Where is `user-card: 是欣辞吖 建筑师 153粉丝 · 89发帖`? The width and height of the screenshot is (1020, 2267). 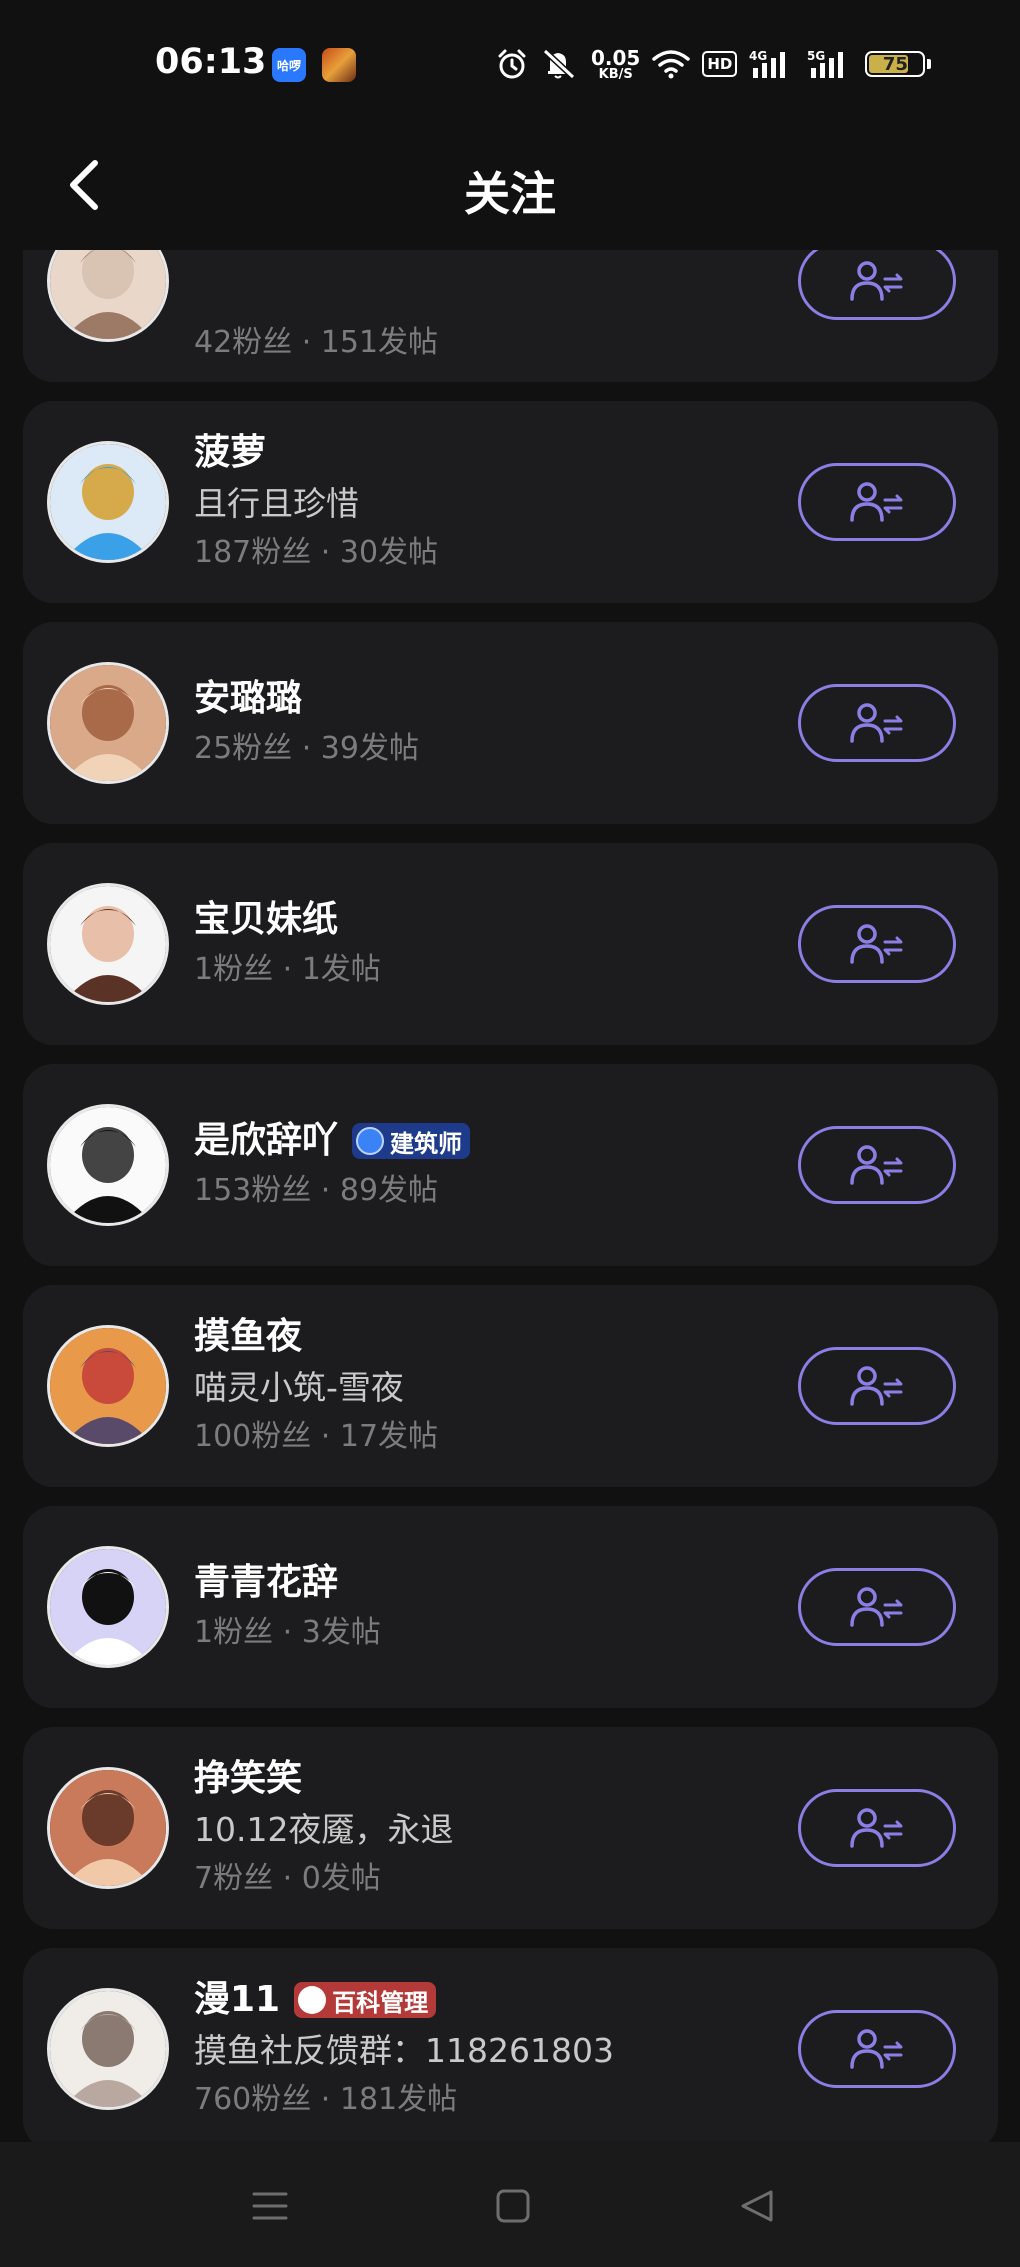 user-card: 是欣辞吖 建筑师 153粉丝 · 89发帖 is located at coordinates (510, 1165).